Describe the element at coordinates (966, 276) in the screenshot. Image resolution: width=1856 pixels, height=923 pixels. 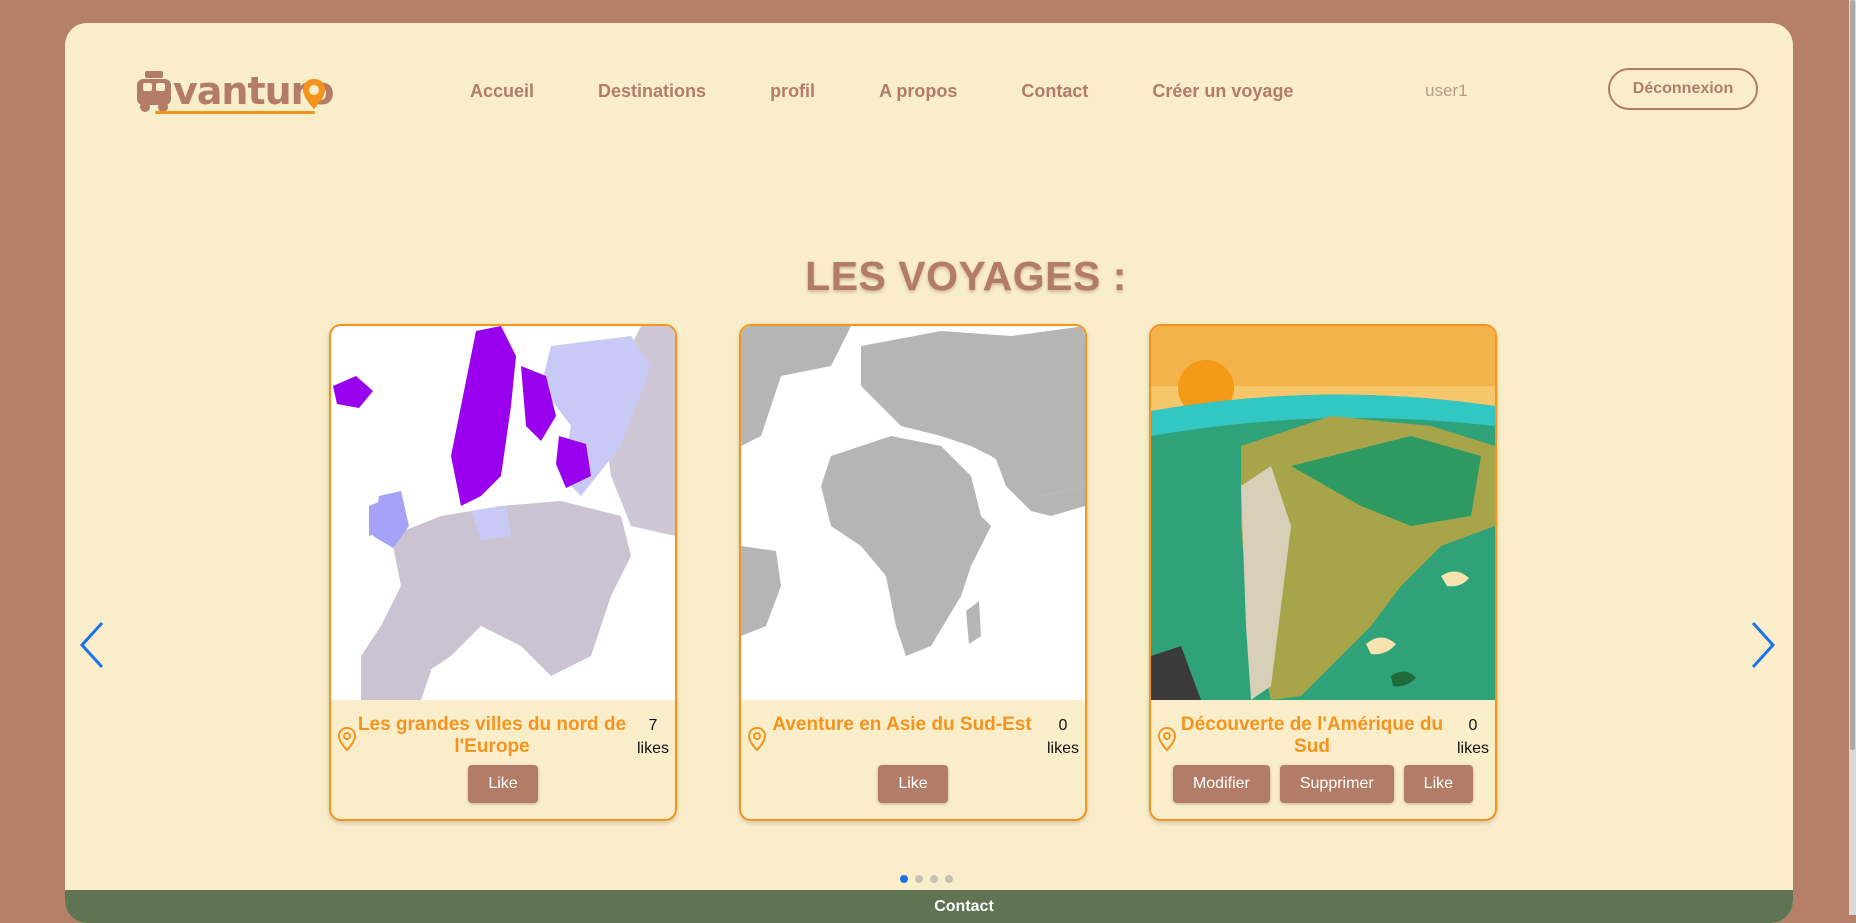
I see `page-title: LES VOYAGES :` at that location.